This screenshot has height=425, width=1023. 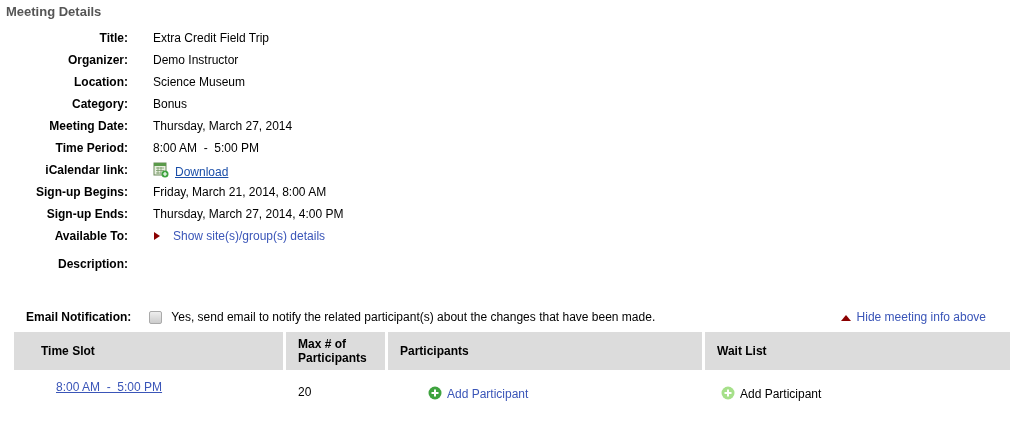 I want to click on column-header: Max # of Participants, so click(x=335, y=351).